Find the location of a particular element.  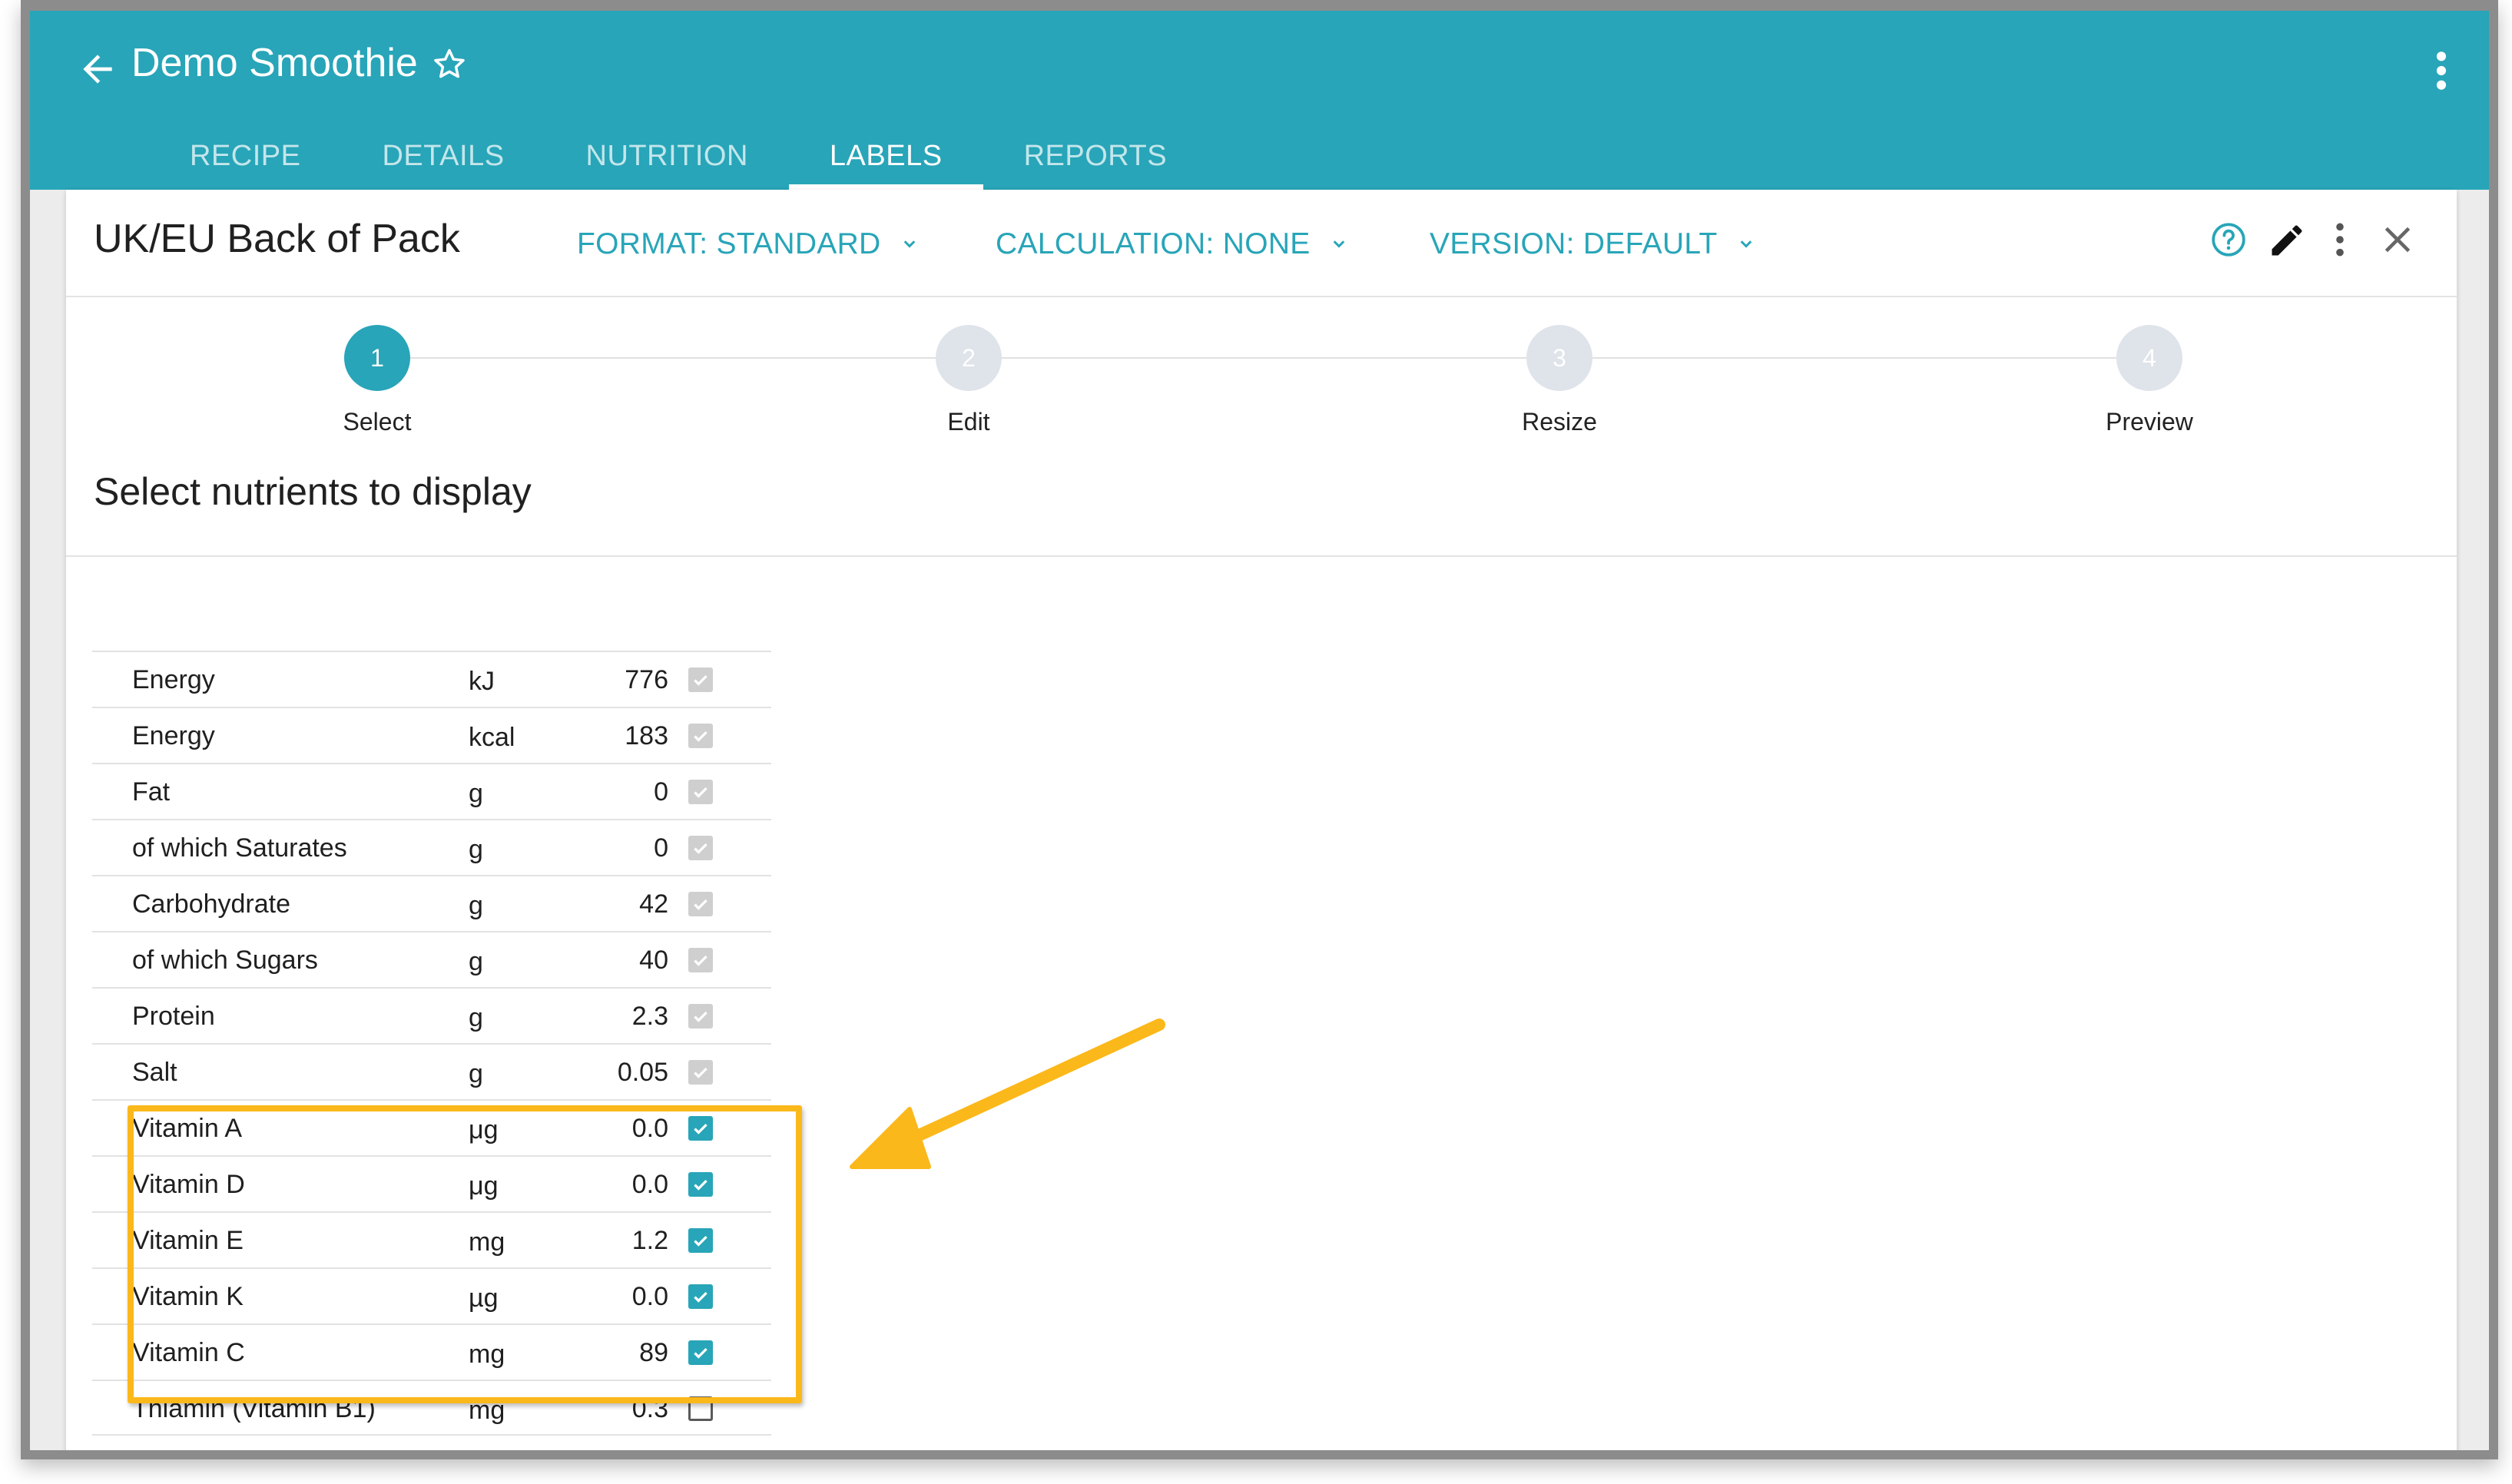

divider is located at coordinates (1261, 556).